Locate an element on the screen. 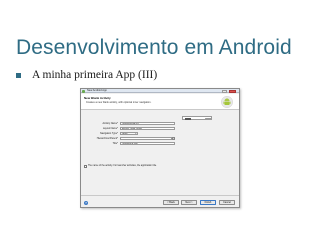 Image resolution: width=320 pixels, height=240 pixels. back-button: < Back is located at coordinates (171, 202).